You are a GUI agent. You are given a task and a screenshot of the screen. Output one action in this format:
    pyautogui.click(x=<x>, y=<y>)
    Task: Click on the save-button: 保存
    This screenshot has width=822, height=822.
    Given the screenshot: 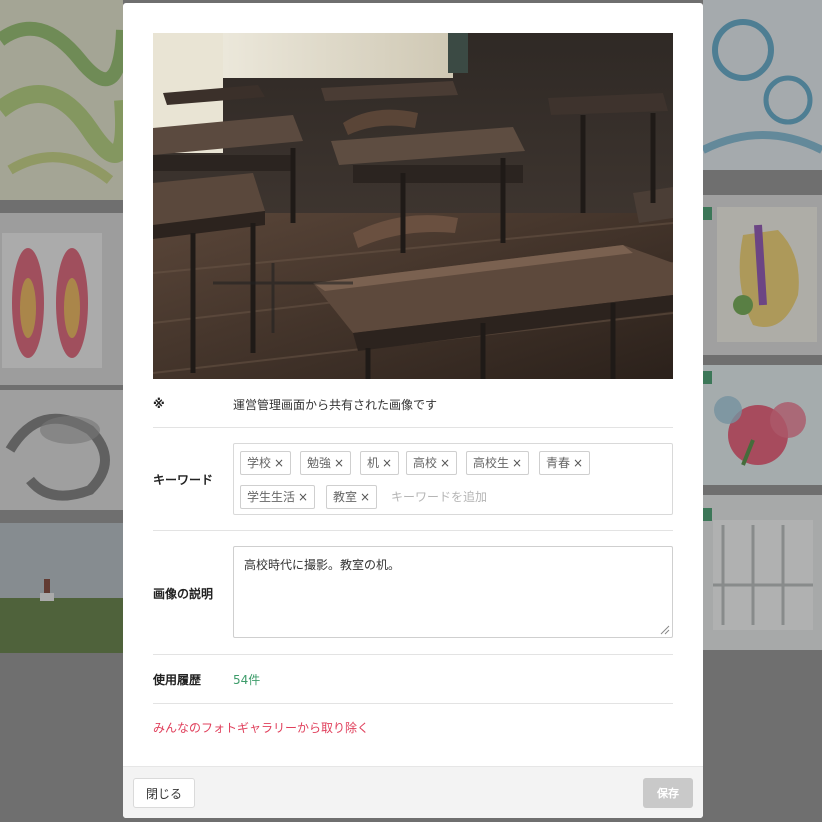 What is the action you would take?
    pyautogui.click(x=668, y=793)
    